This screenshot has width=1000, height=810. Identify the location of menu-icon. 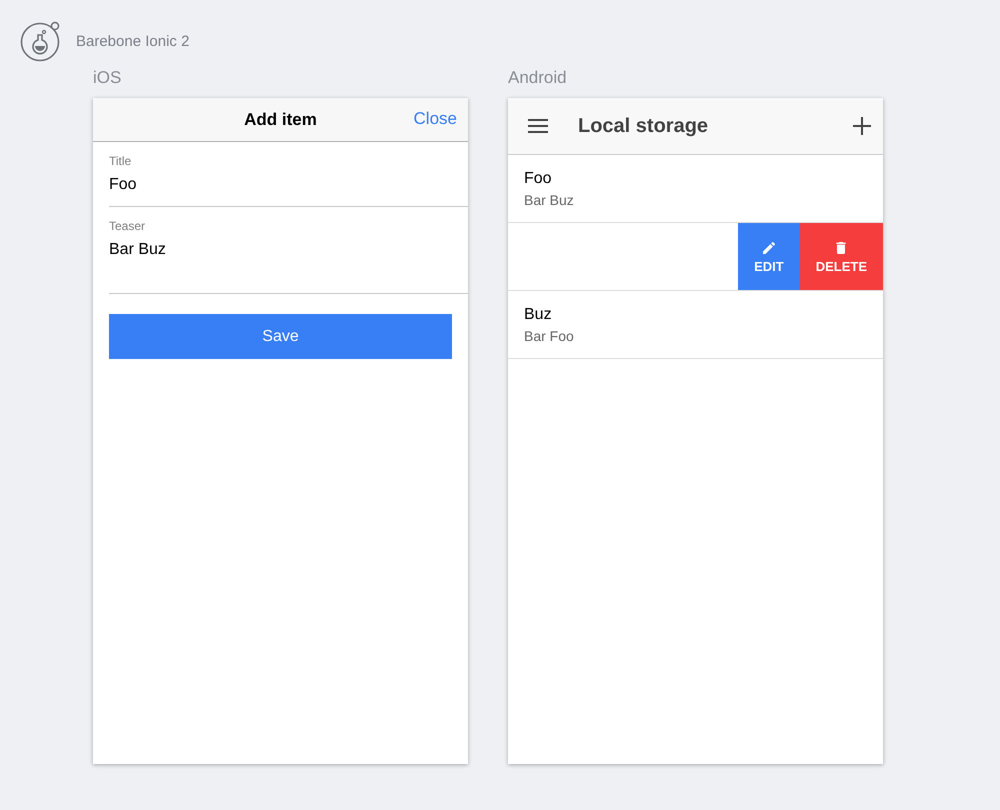
(538, 126).